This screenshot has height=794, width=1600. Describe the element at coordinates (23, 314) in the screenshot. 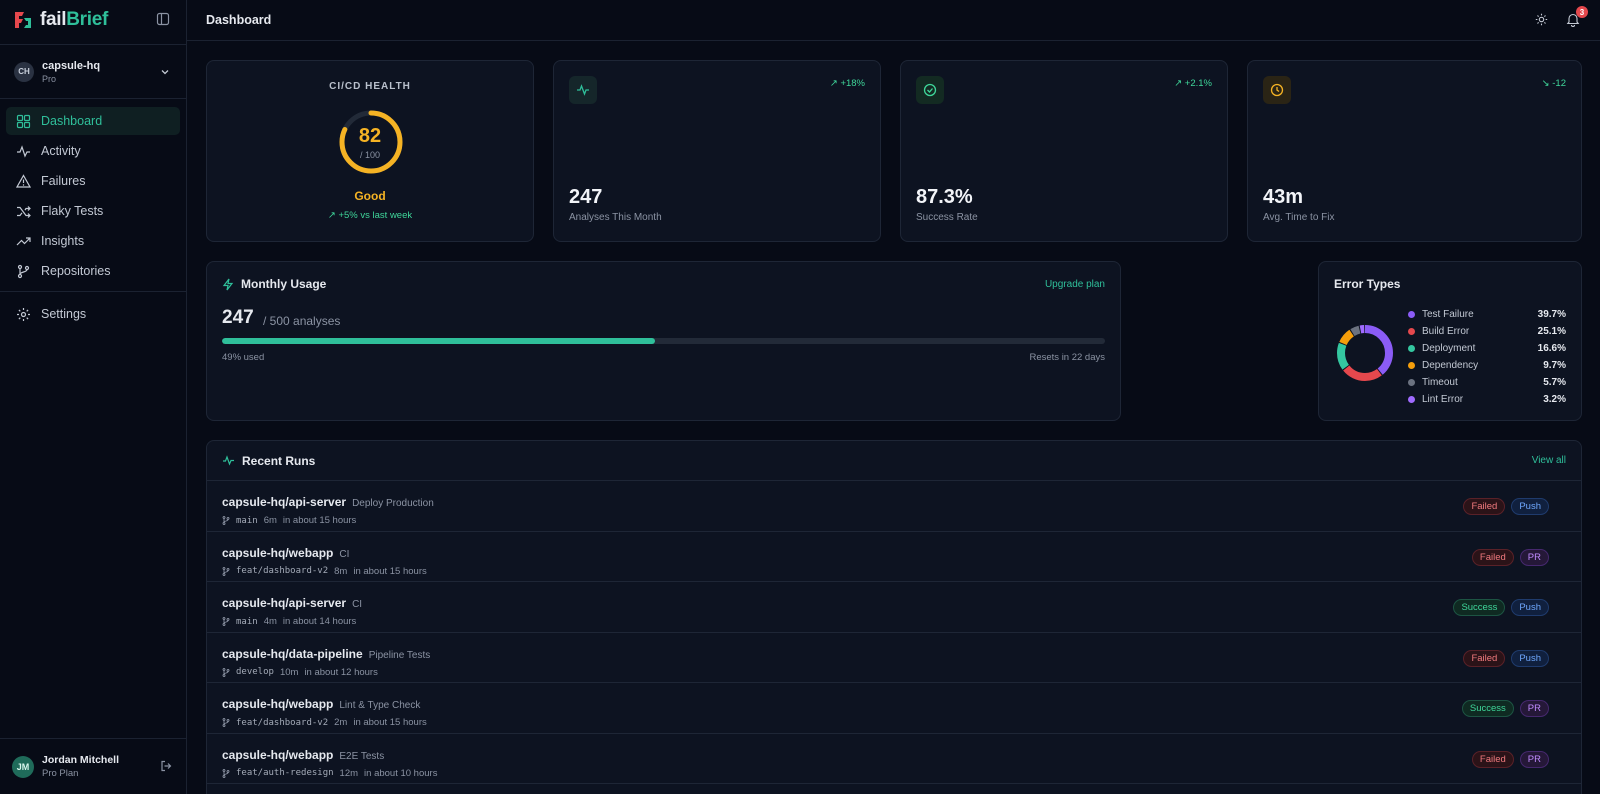

I see `gear-icon` at that location.